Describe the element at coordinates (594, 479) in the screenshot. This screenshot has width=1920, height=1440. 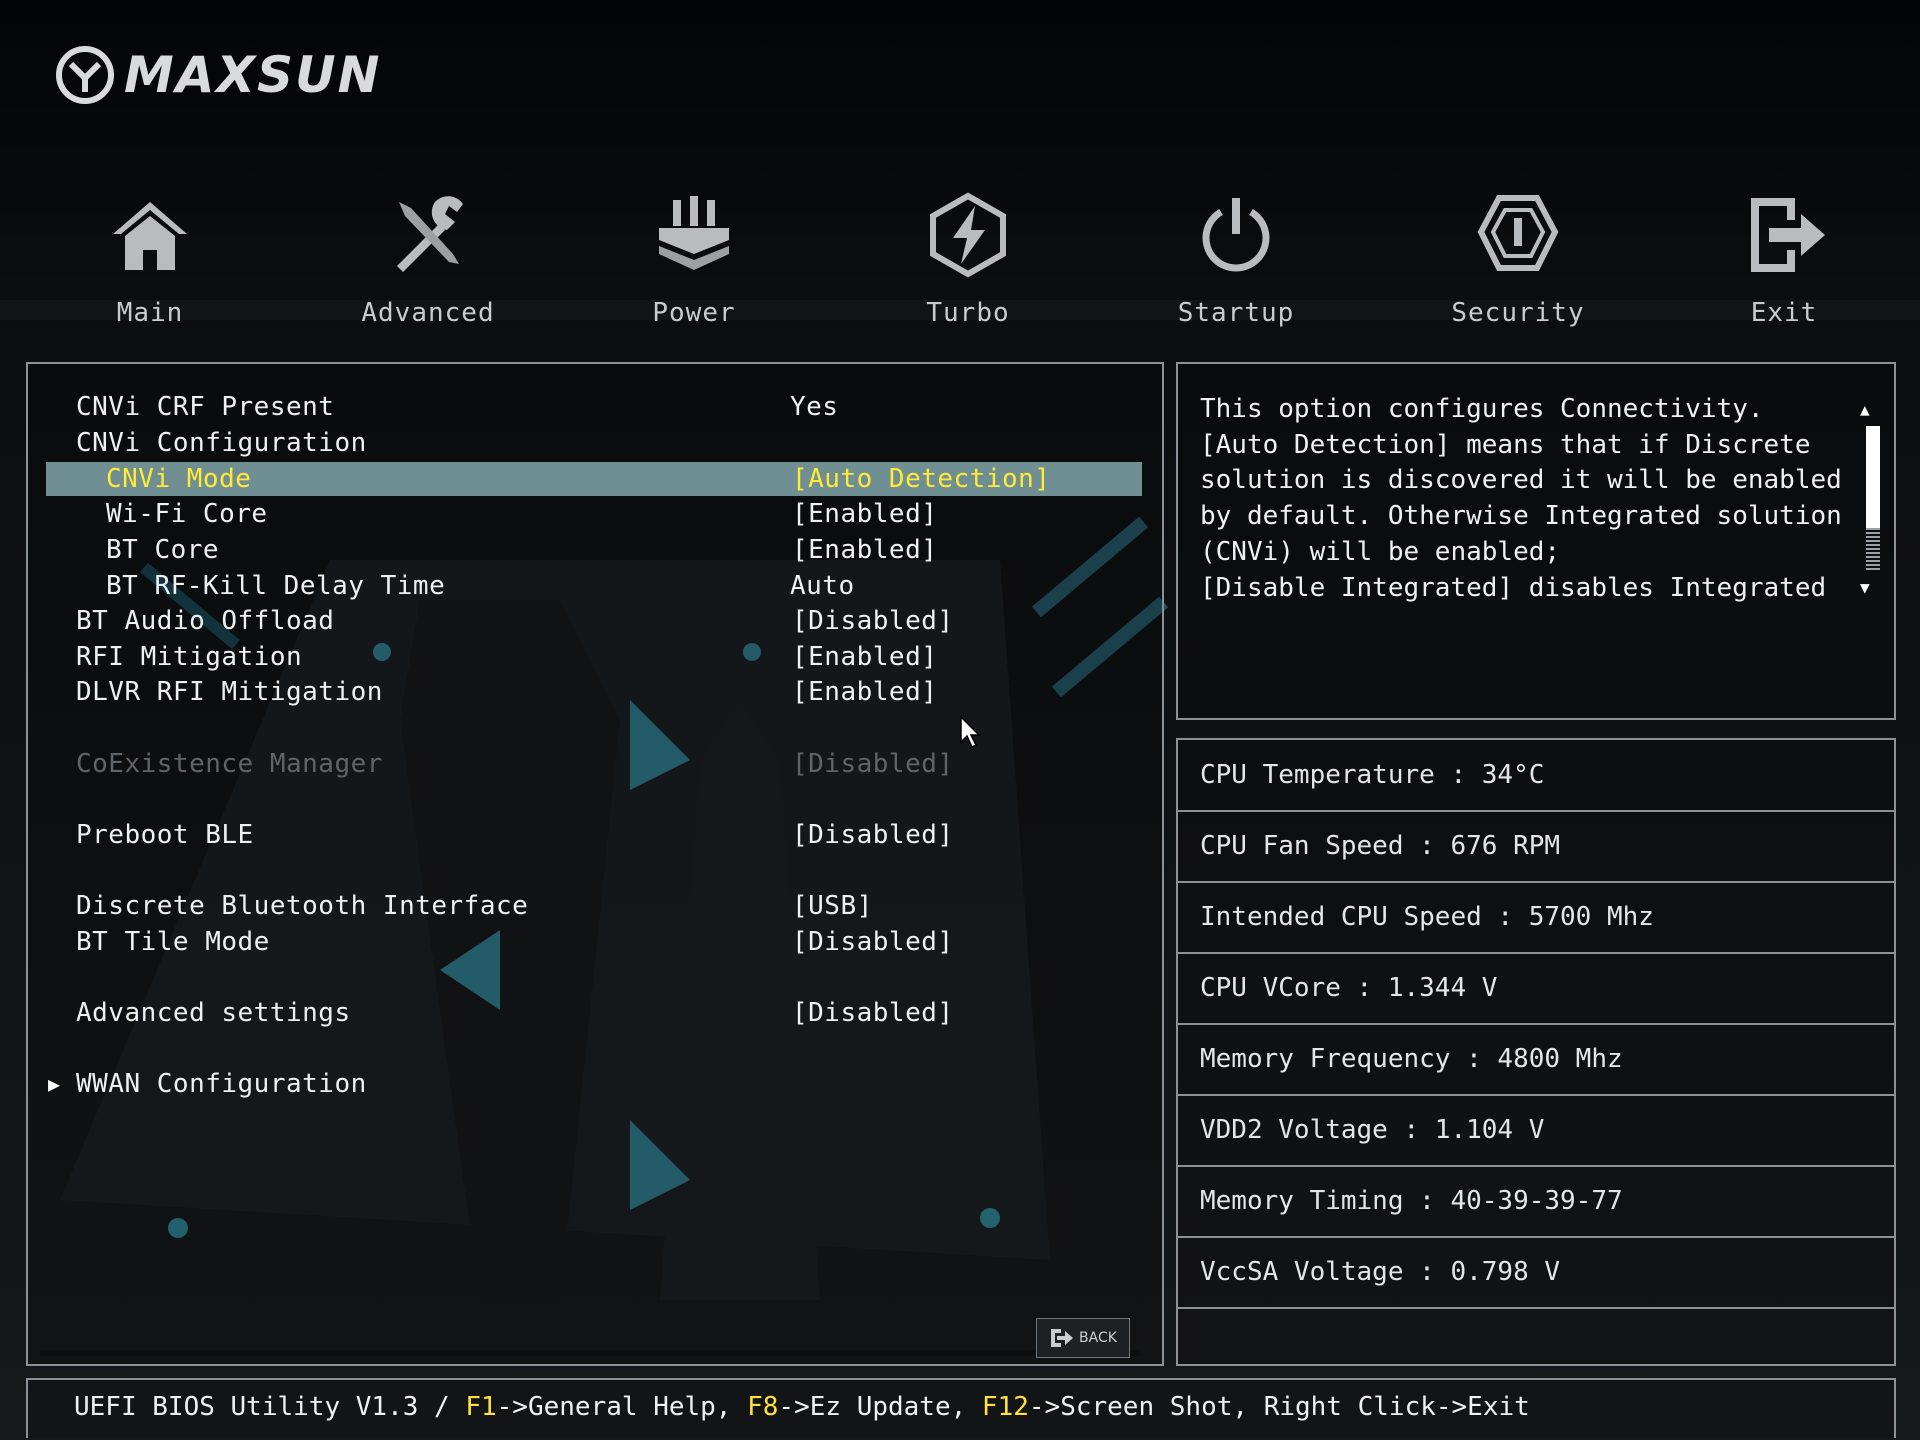
I see `setting-row-cnvi-mode: CNVi Mode [Auto Detection]` at that location.